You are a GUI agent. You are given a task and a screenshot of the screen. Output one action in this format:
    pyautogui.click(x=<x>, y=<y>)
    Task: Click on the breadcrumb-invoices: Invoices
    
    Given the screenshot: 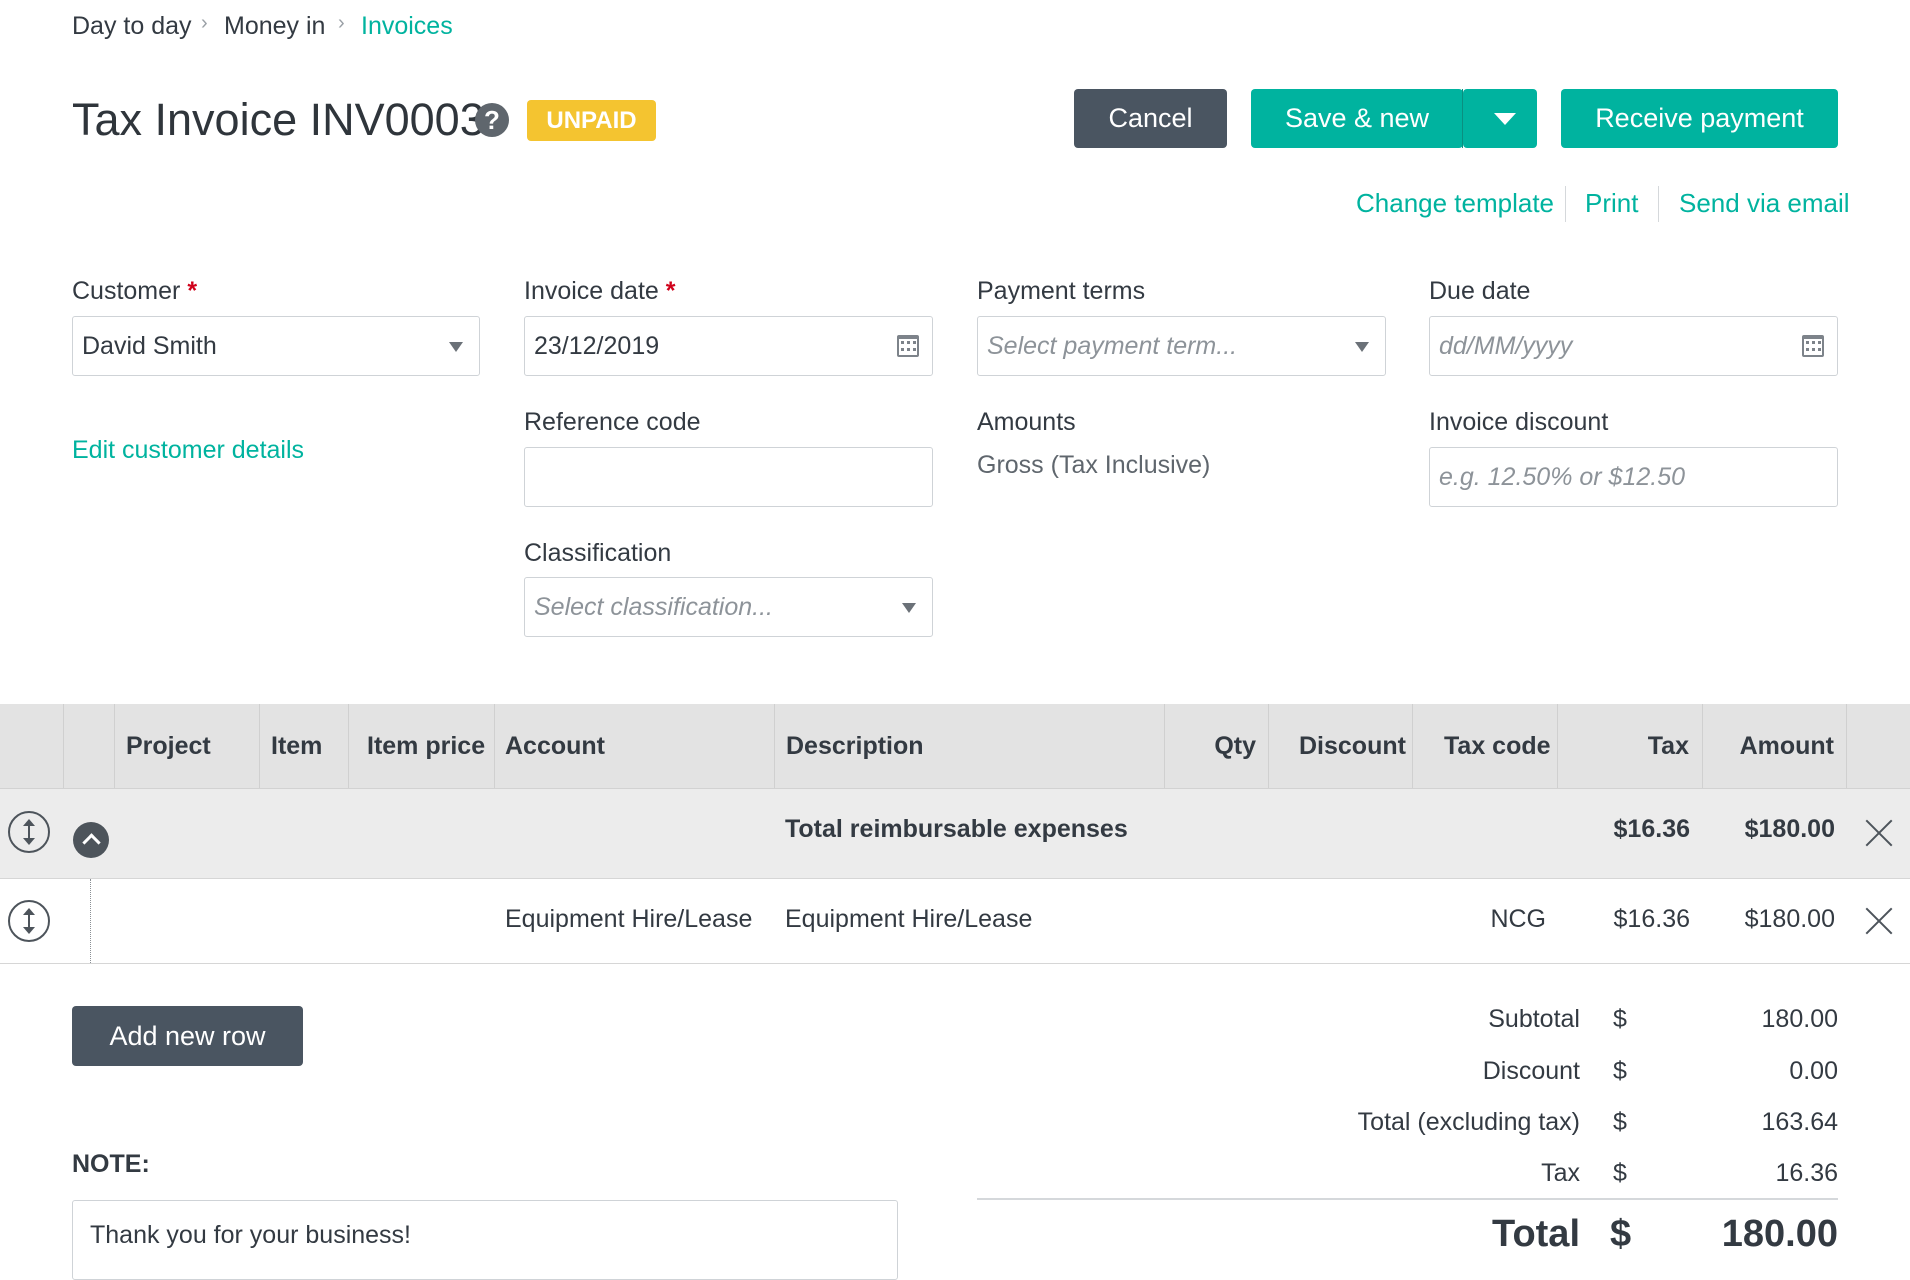 What is the action you would take?
    pyautogui.click(x=407, y=26)
    